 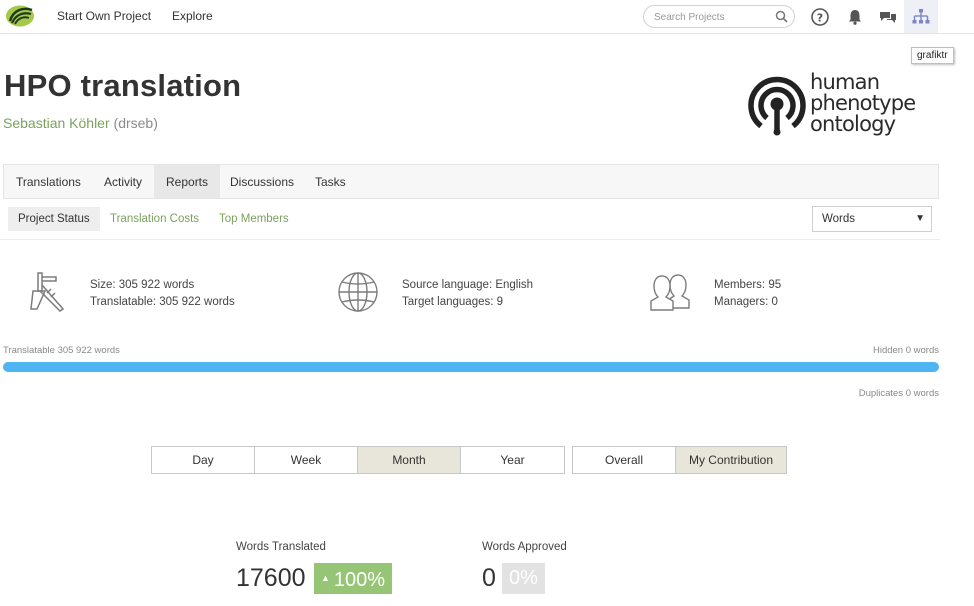 I want to click on members-icon, so click(x=670, y=292).